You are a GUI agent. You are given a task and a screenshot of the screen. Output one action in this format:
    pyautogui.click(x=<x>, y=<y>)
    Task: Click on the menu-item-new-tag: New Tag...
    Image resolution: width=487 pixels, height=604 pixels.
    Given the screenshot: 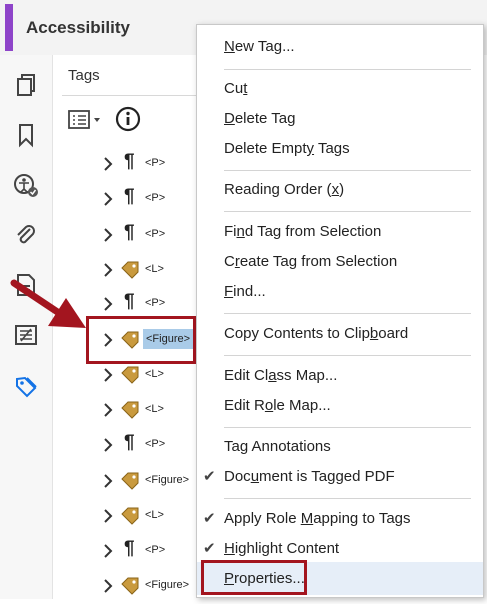 What is the action you would take?
    pyautogui.click(x=340, y=47)
    